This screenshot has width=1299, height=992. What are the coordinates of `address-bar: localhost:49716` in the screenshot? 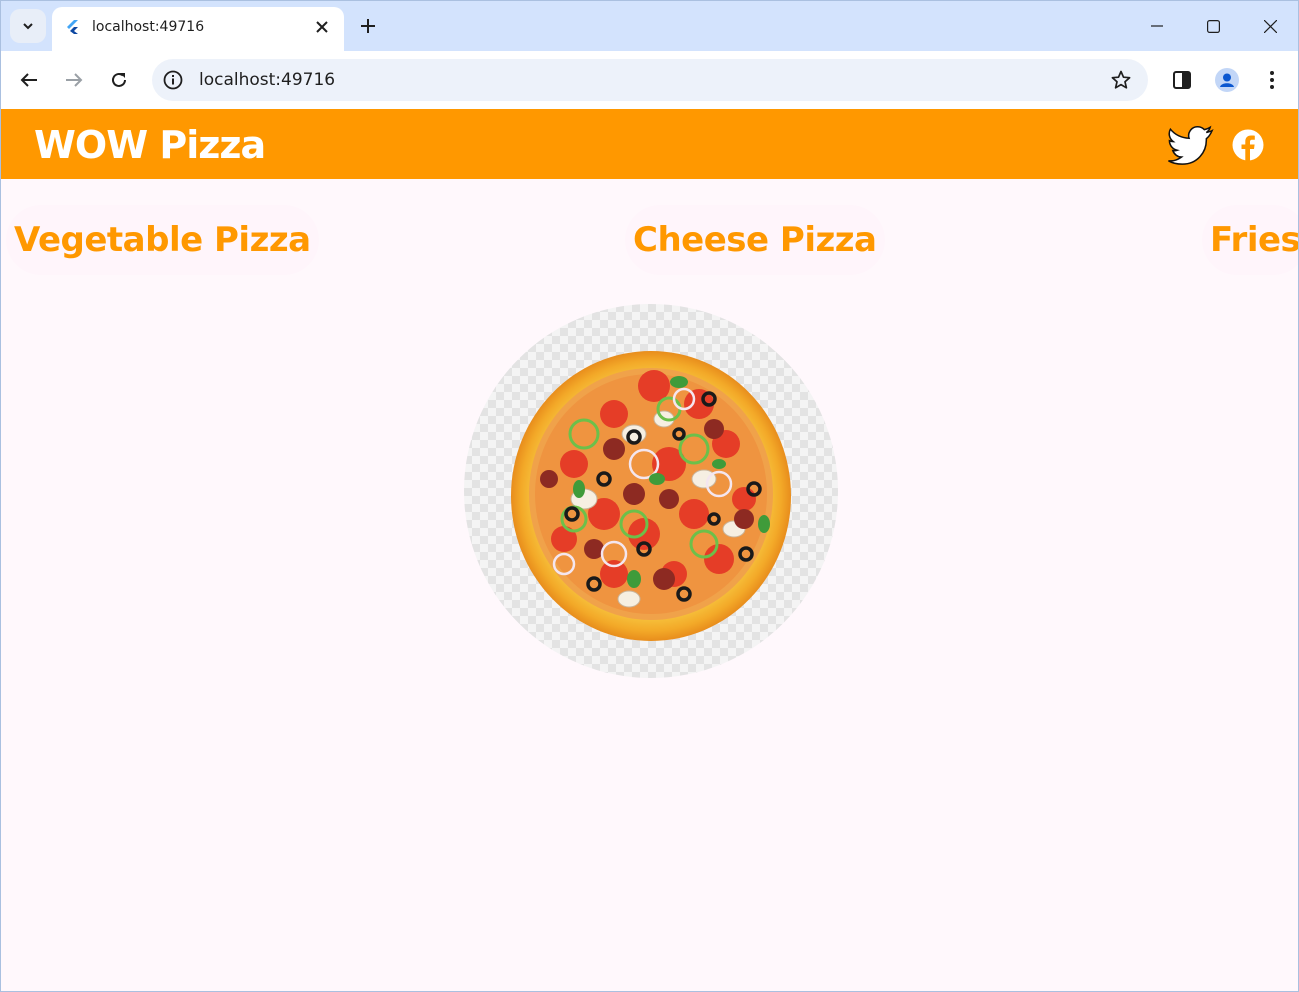 It's located at (650, 80).